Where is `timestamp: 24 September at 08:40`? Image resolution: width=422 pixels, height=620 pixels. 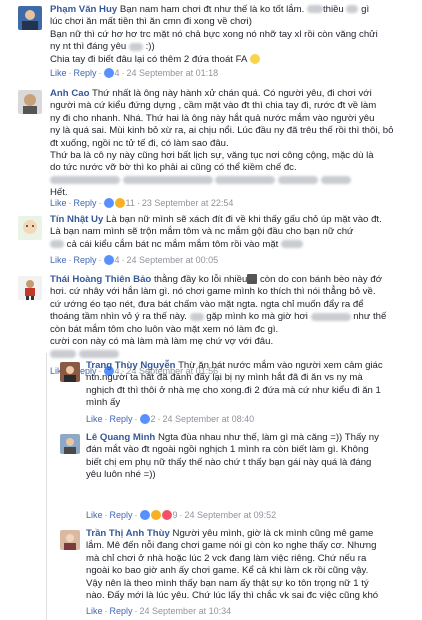
timestamp: 24 September at 08:40 is located at coordinates (209, 419).